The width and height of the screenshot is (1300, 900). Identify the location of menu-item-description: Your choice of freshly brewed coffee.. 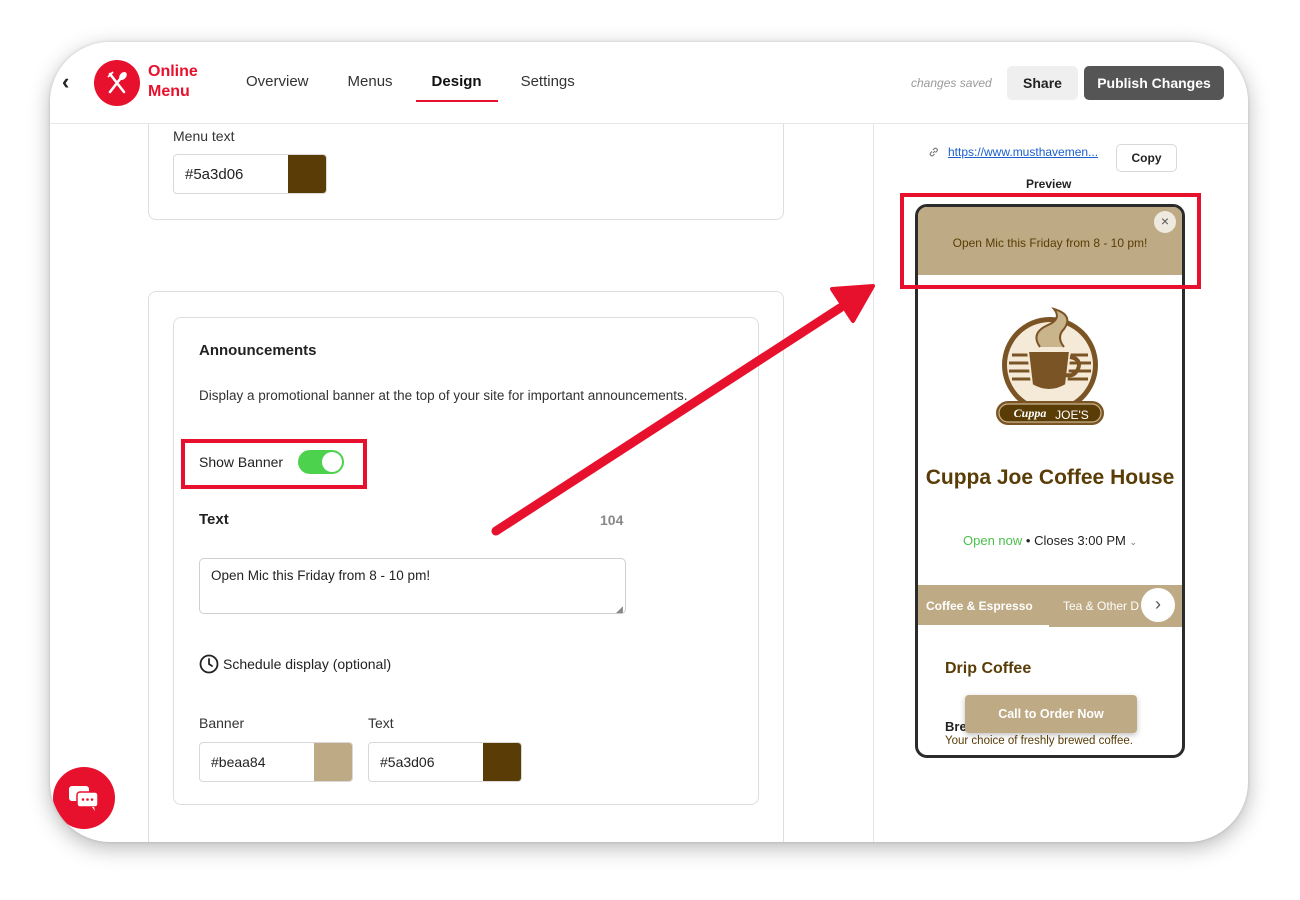
(1039, 741).